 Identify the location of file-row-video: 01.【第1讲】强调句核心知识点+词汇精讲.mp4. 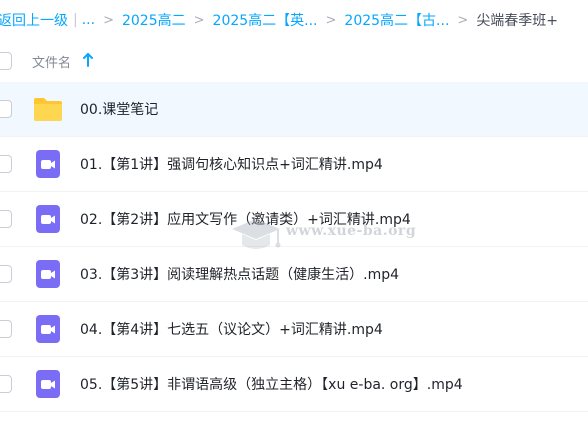
(294, 164).